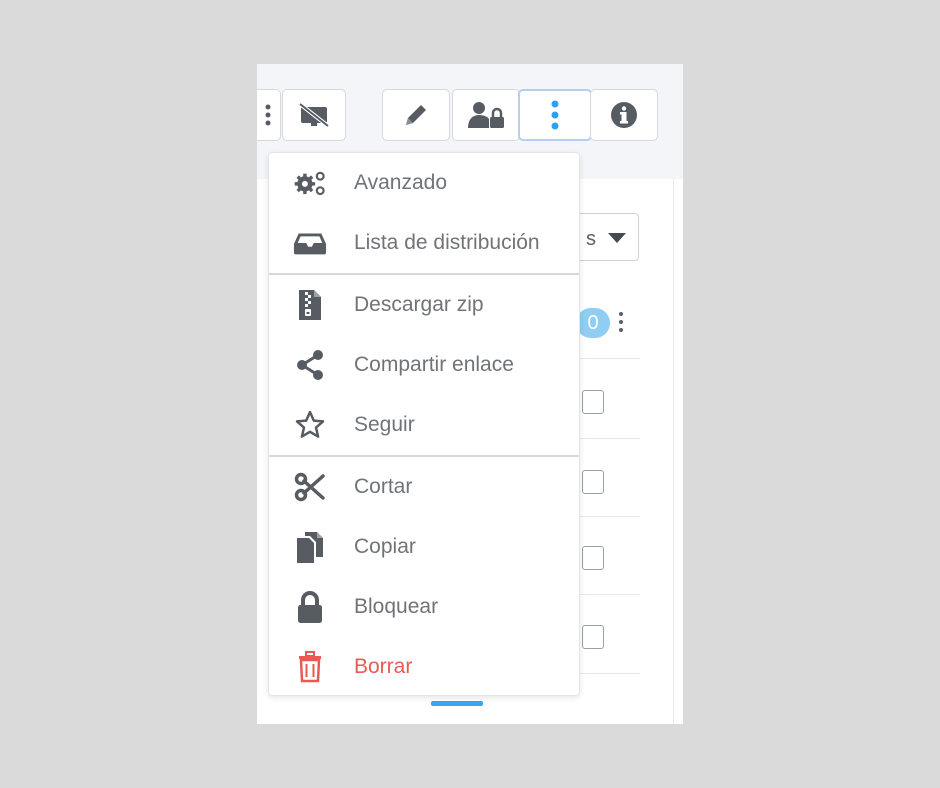  I want to click on scroll-indicator, so click(457, 703).